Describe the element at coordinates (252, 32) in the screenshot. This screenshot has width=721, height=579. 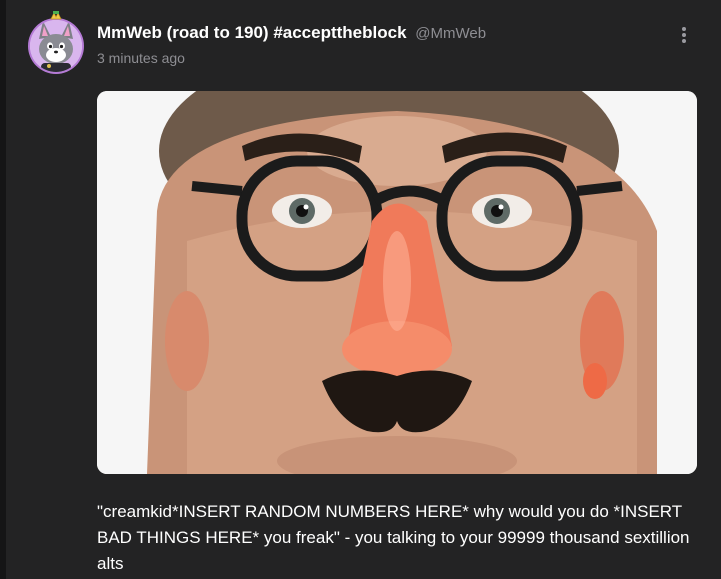
I see `author-display-name: MmWeb (road to 190) #accepttheblock` at that location.